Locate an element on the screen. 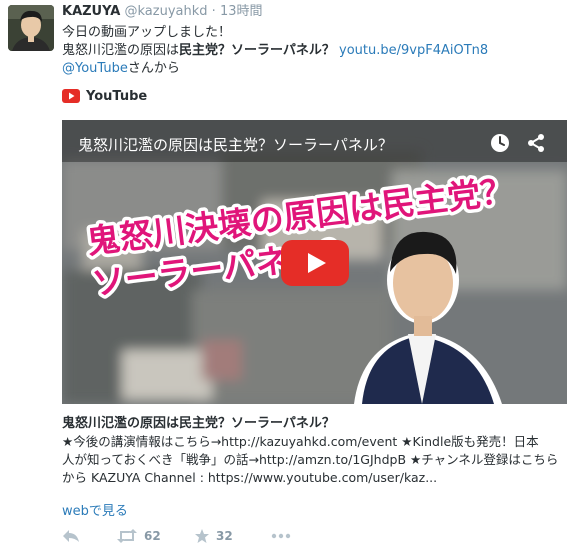  video-short-link: youtu.be/9vpF4AiOTn8 is located at coordinates (413, 50).